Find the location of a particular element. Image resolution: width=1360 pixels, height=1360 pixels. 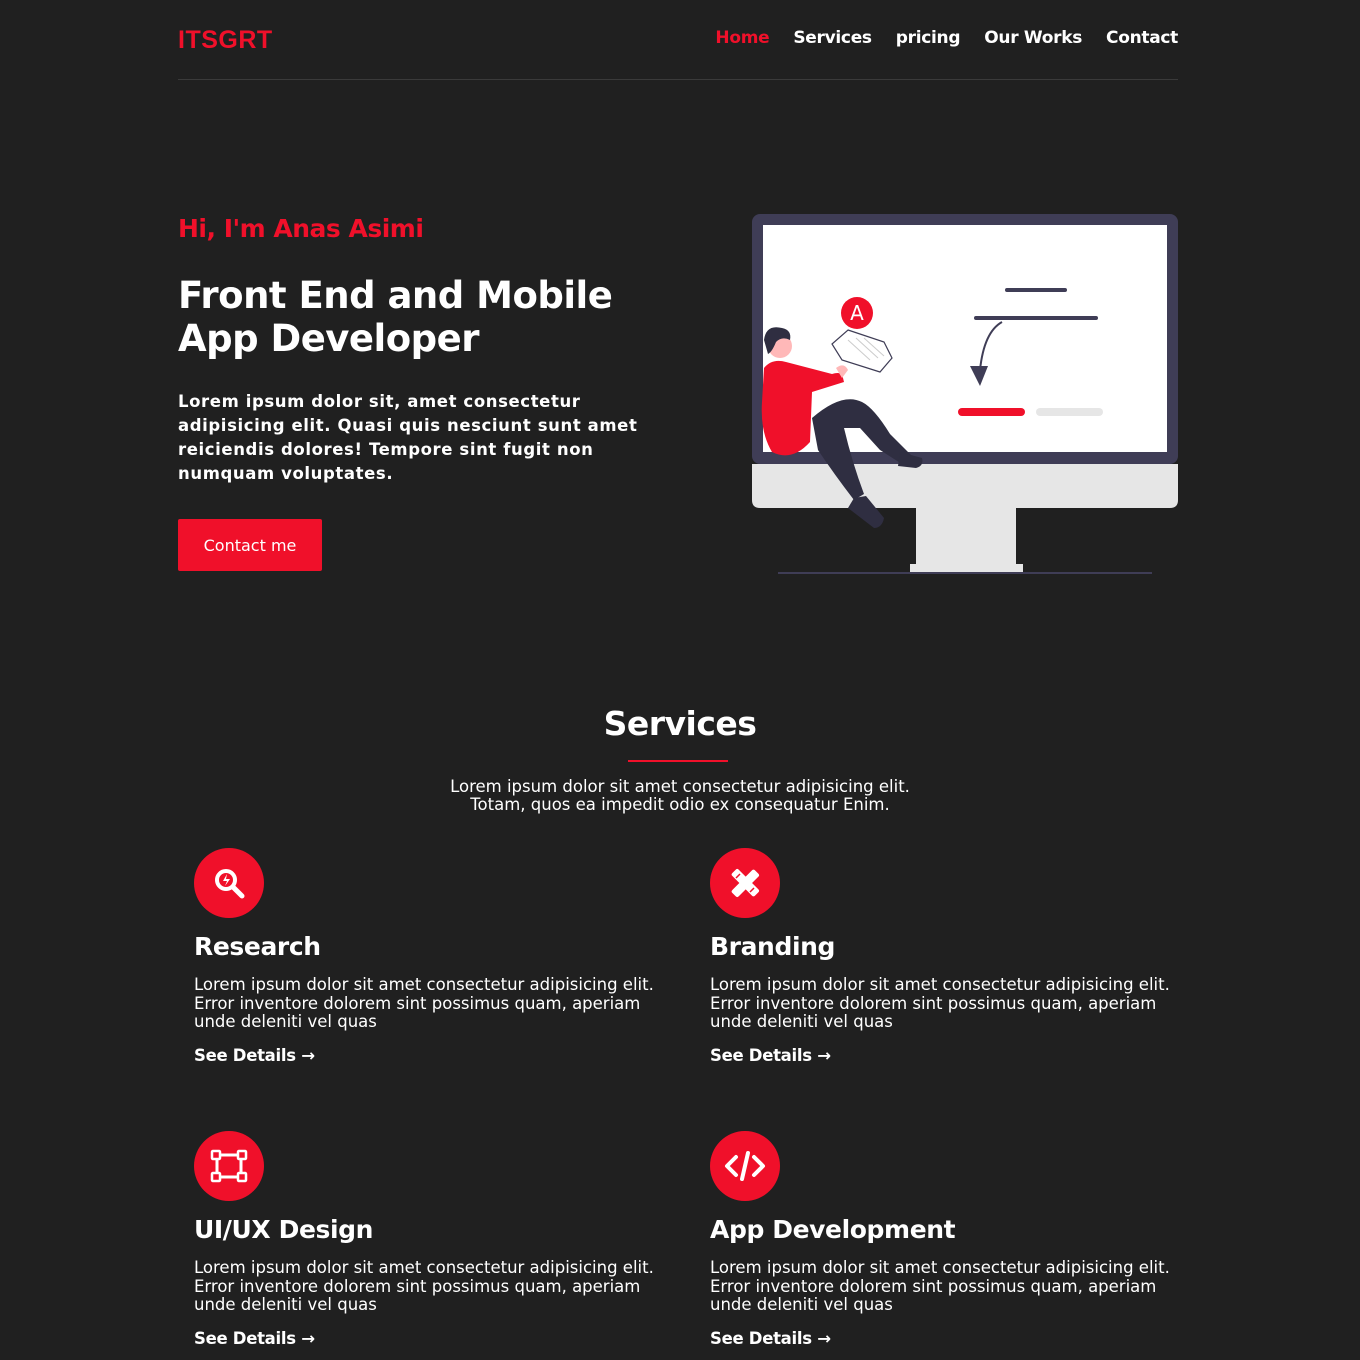

vector-square-icon is located at coordinates (229, 1166).